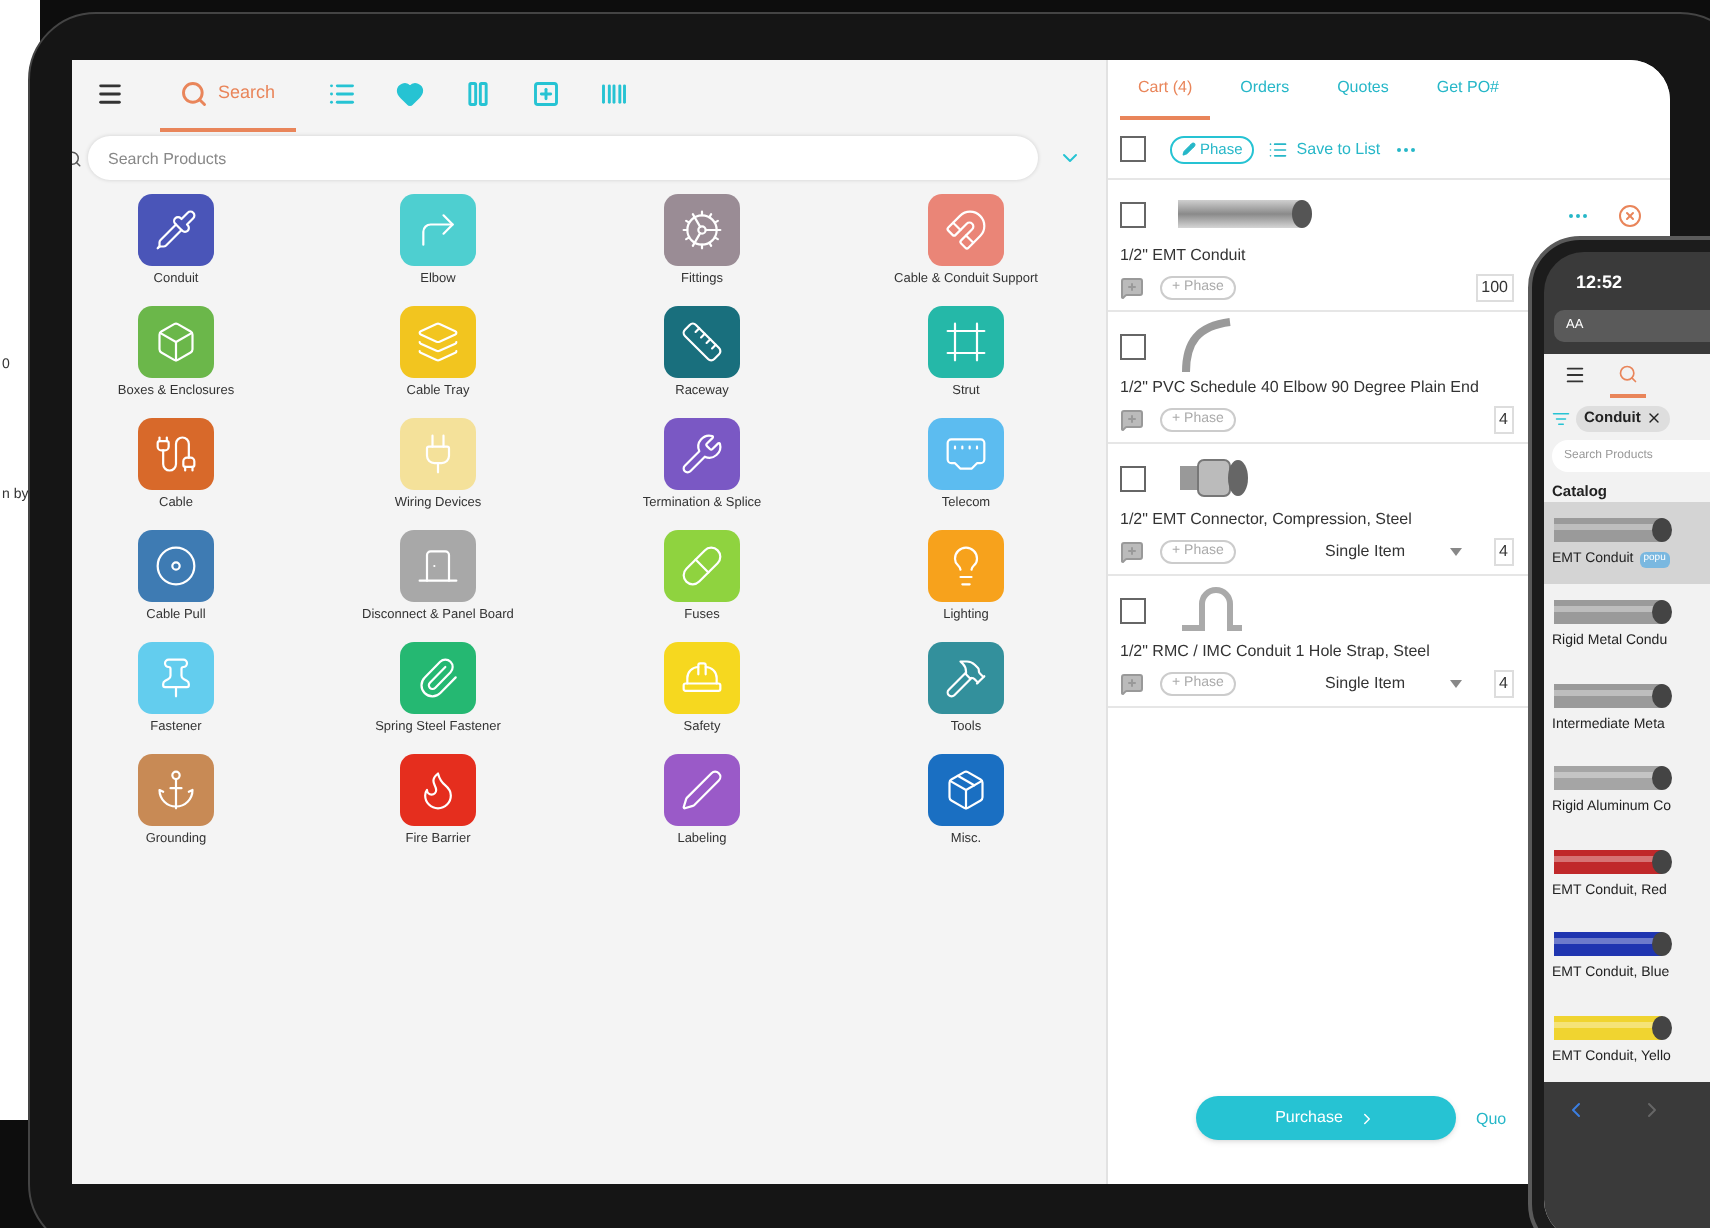  What do you see at coordinates (1561, 418) in the screenshot?
I see `filter-icon` at bounding box center [1561, 418].